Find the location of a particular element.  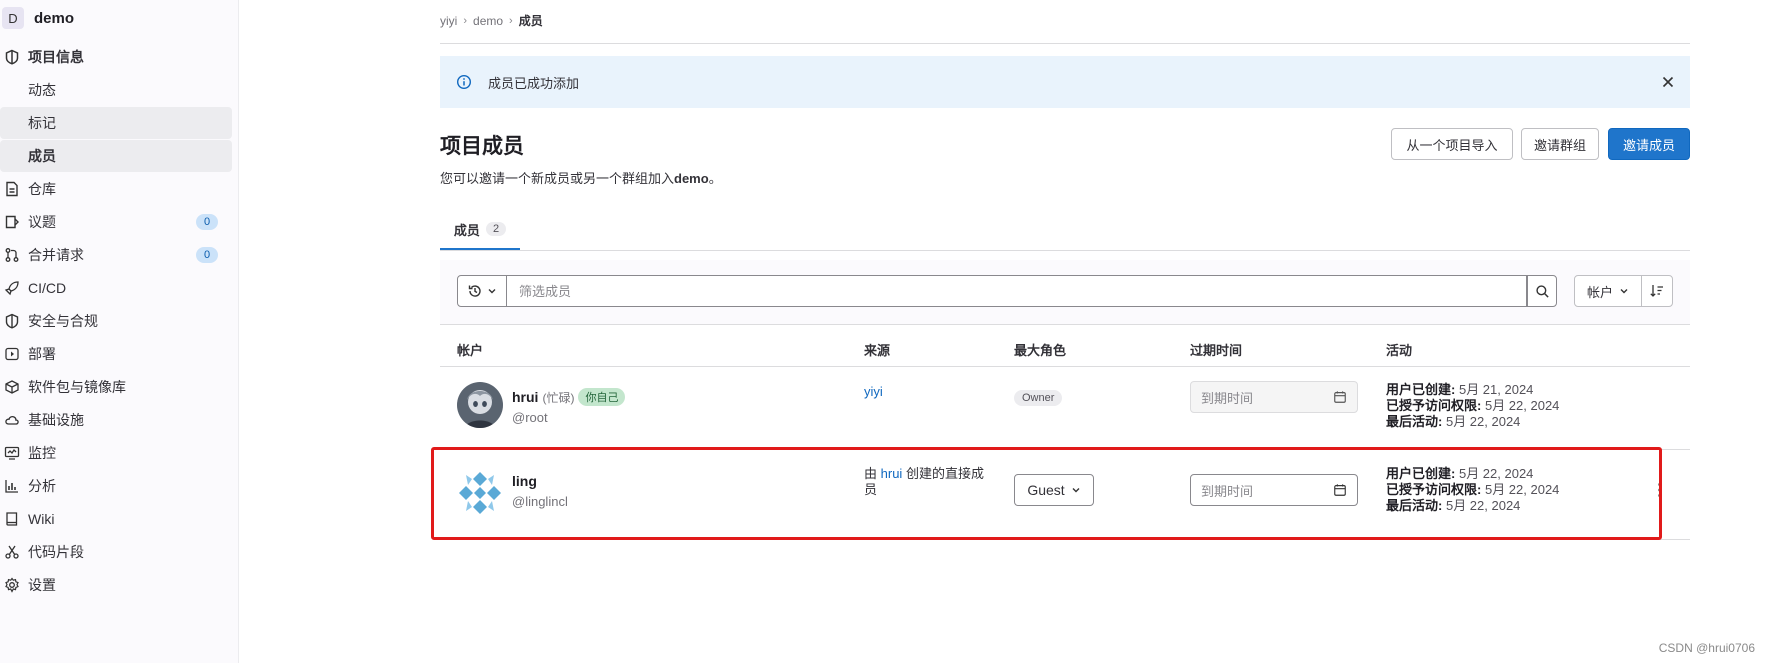

deploy-icon is located at coordinates (12, 354).